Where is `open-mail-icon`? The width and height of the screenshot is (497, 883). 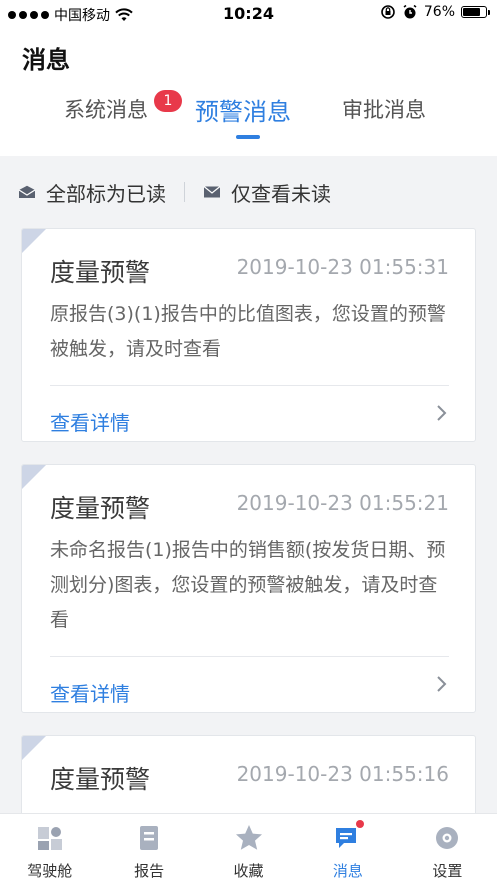
open-mail-icon is located at coordinates (27, 191).